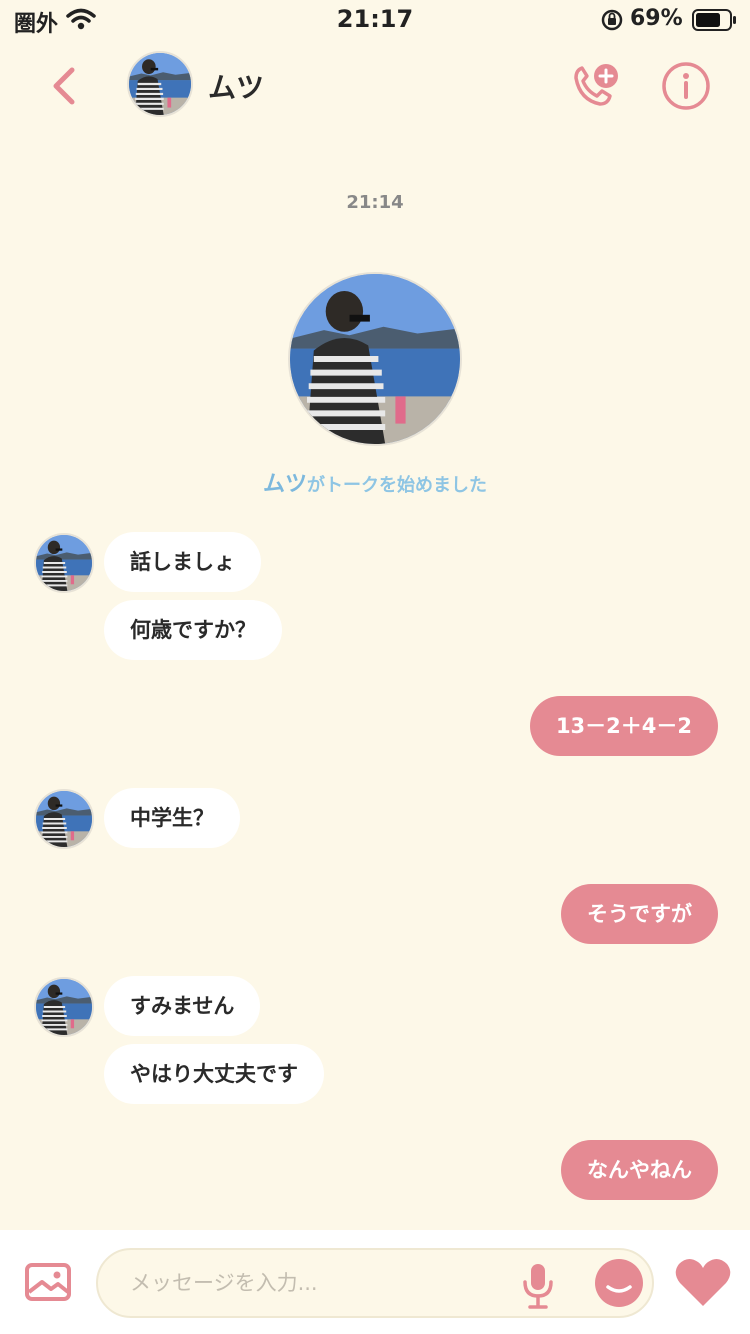  I want to click on add-call-button, so click(595, 87).